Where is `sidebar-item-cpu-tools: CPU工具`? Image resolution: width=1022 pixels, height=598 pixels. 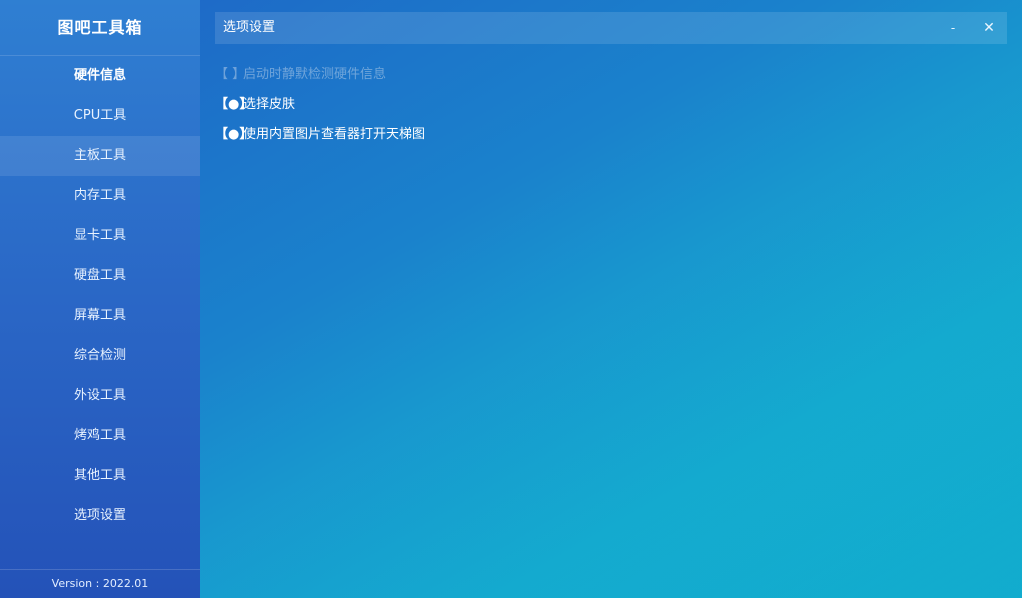
sidebar-item-cpu-tools: CPU工具 is located at coordinates (100, 116).